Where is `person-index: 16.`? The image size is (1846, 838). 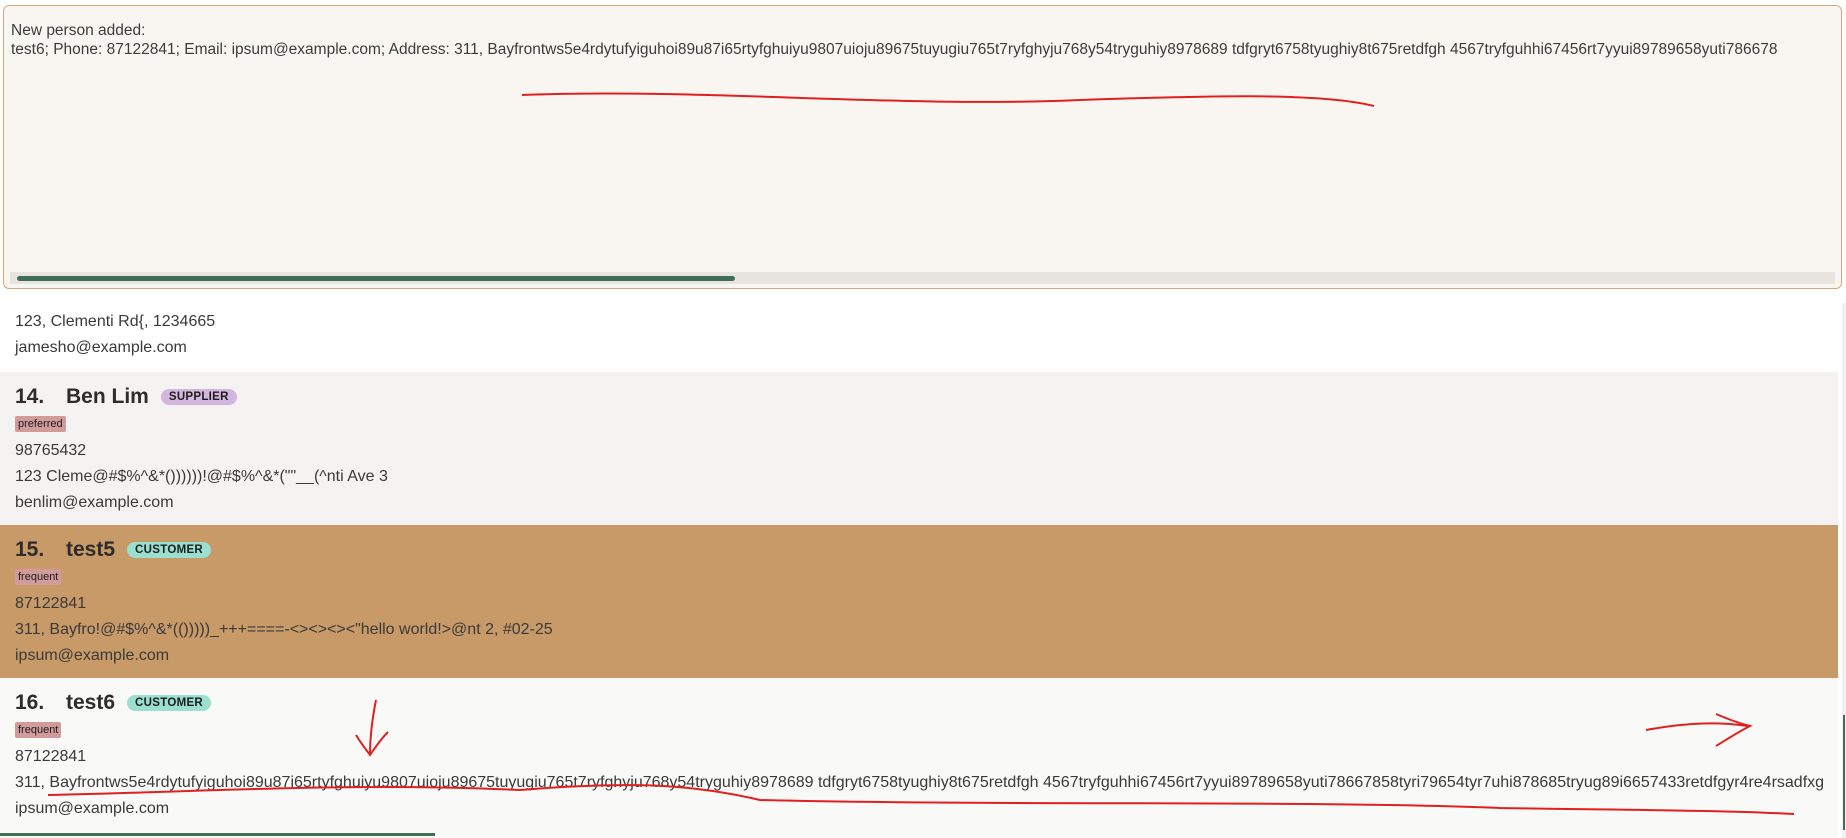 person-index: 16. is located at coordinates (30, 702).